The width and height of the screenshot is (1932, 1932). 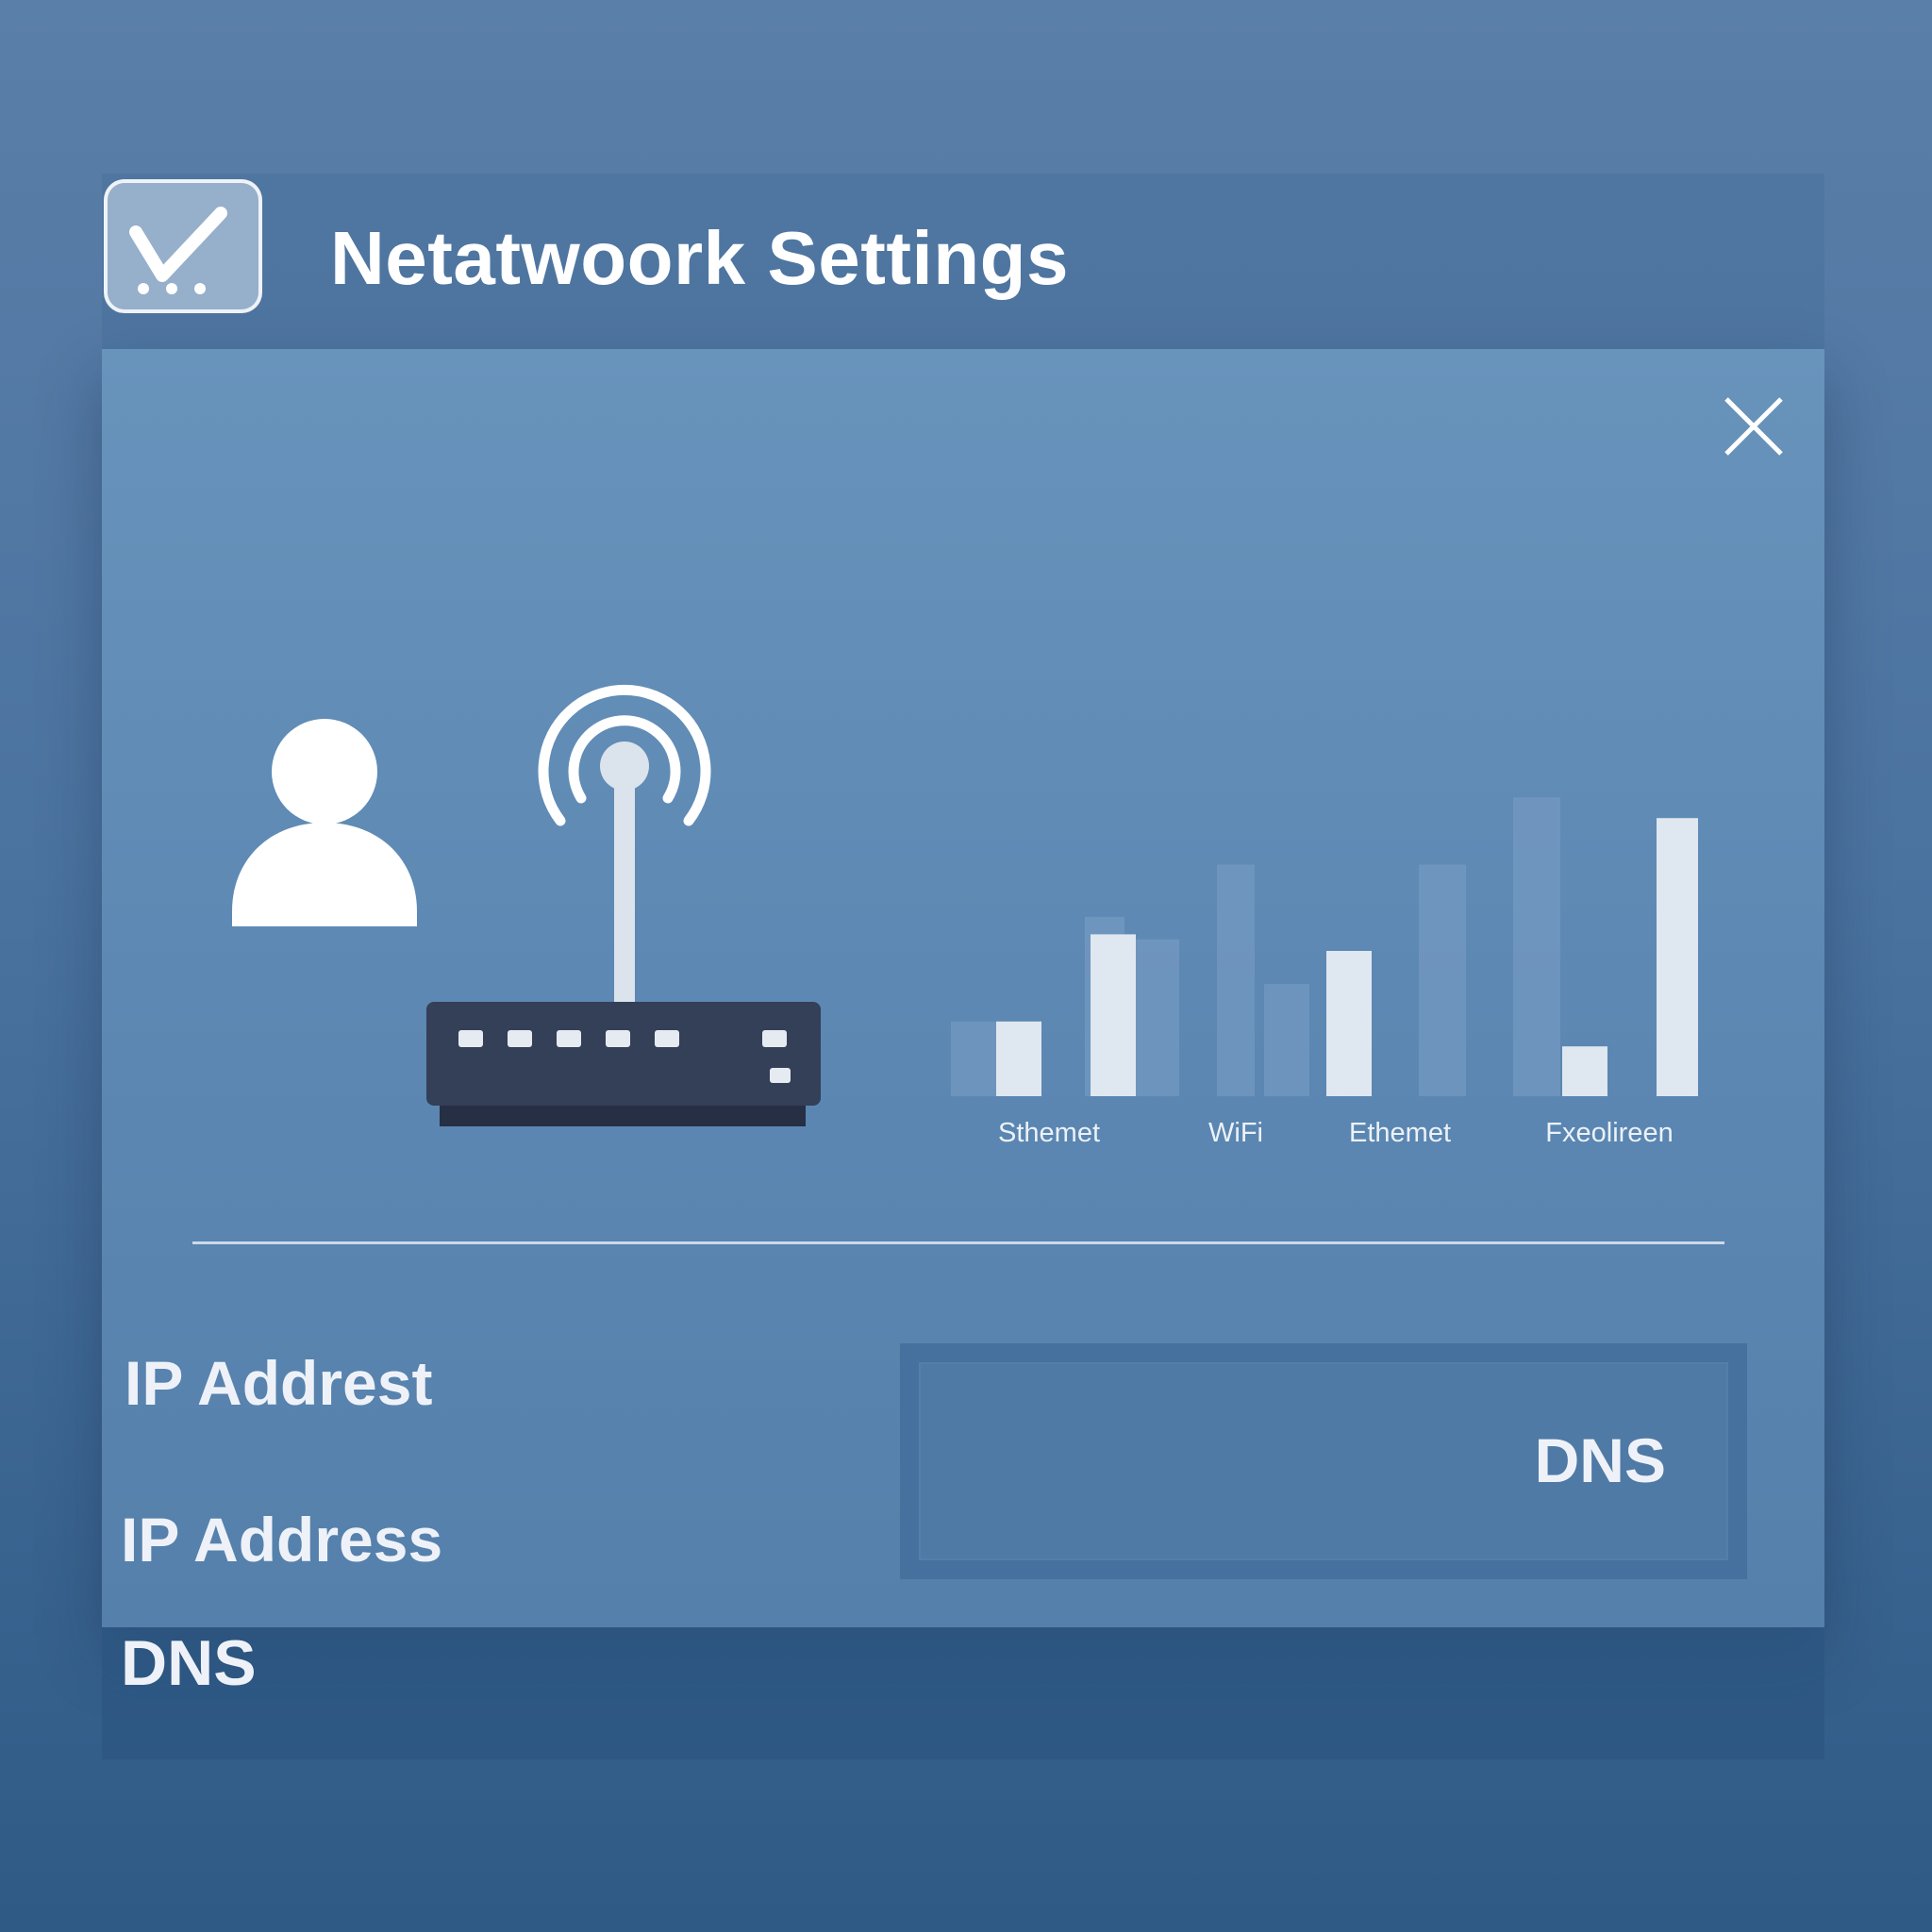 I want to click on ip-address-label-2: IP Address, so click(x=282, y=1540).